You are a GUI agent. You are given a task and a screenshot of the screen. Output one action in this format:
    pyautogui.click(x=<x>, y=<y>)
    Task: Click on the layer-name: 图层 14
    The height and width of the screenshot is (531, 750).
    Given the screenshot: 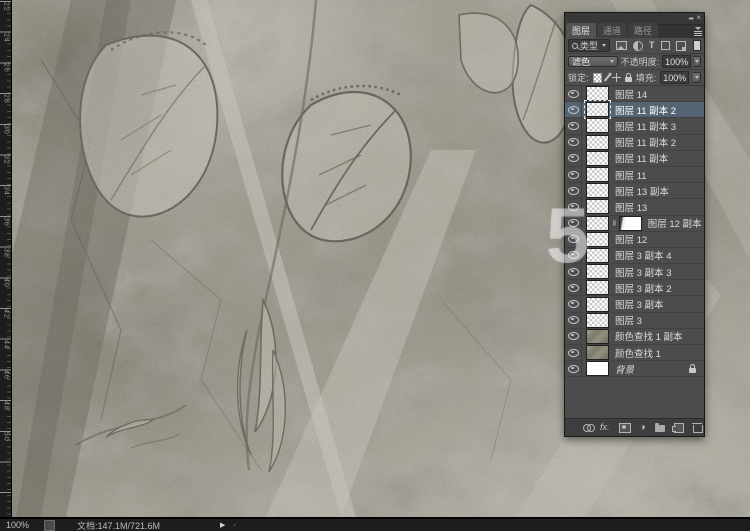 What is the action you would take?
    pyautogui.click(x=631, y=94)
    